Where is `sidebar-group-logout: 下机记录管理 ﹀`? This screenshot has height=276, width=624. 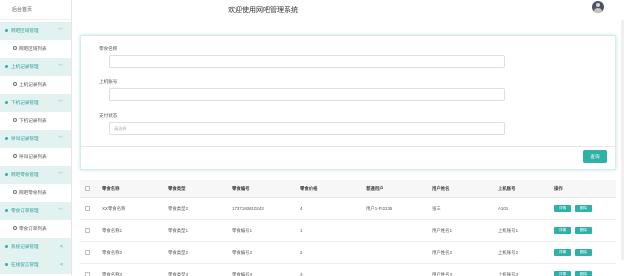
sidebar-group-logout: 下机记录管理 ﹀ is located at coordinates (35, 103).